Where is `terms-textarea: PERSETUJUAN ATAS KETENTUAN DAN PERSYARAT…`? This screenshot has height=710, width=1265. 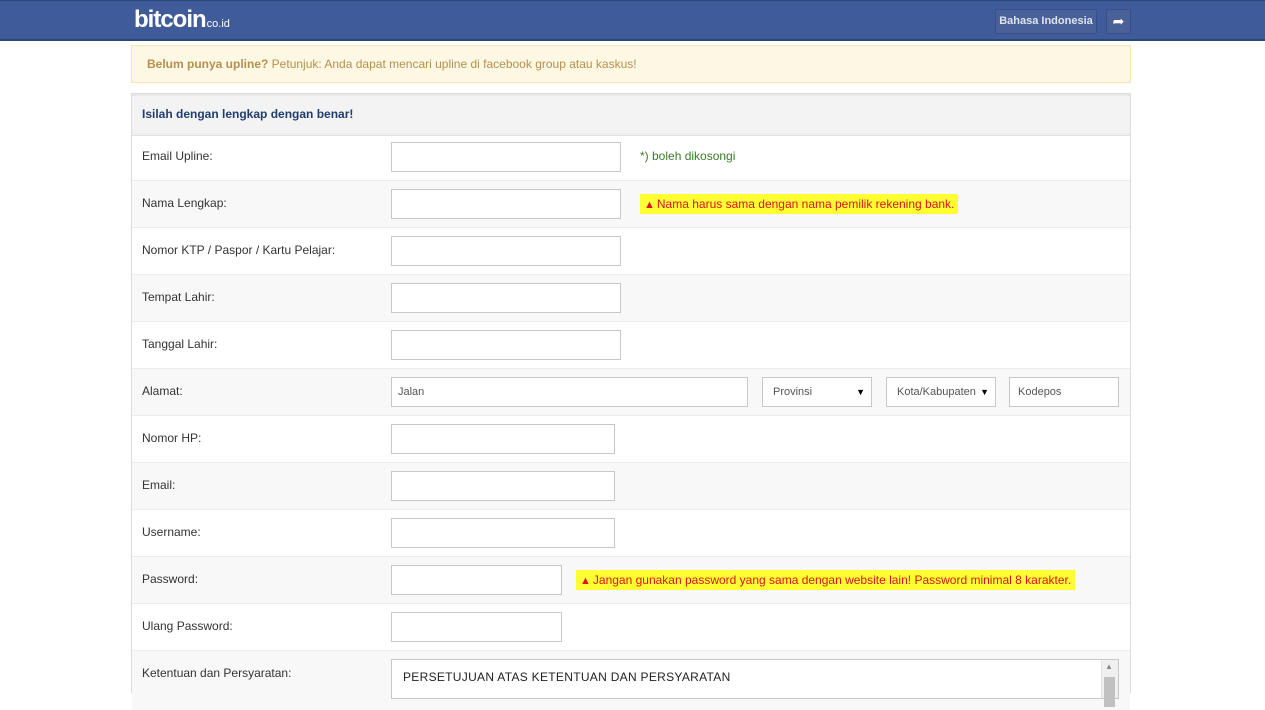 terms-textarea: PERSETUJUAN ATAS KETENTUAN DAN PERSYARAT… is located at coordinates (755, 683).